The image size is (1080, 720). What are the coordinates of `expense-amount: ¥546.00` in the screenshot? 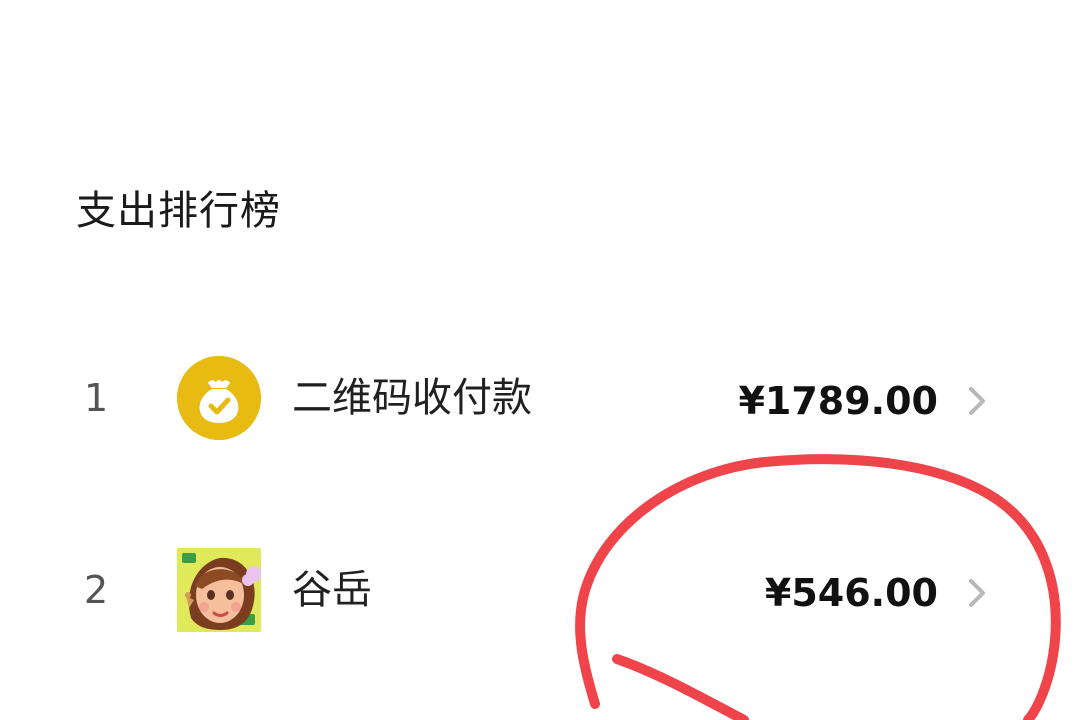 It's located at (851, 593).